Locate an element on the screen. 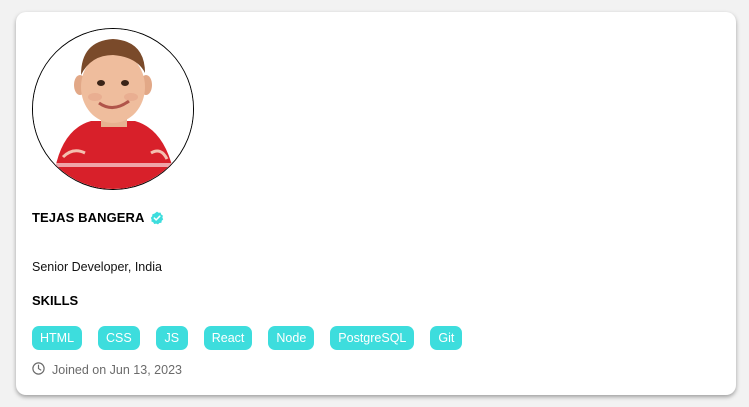  avatar is located at coordinates (113, 109).